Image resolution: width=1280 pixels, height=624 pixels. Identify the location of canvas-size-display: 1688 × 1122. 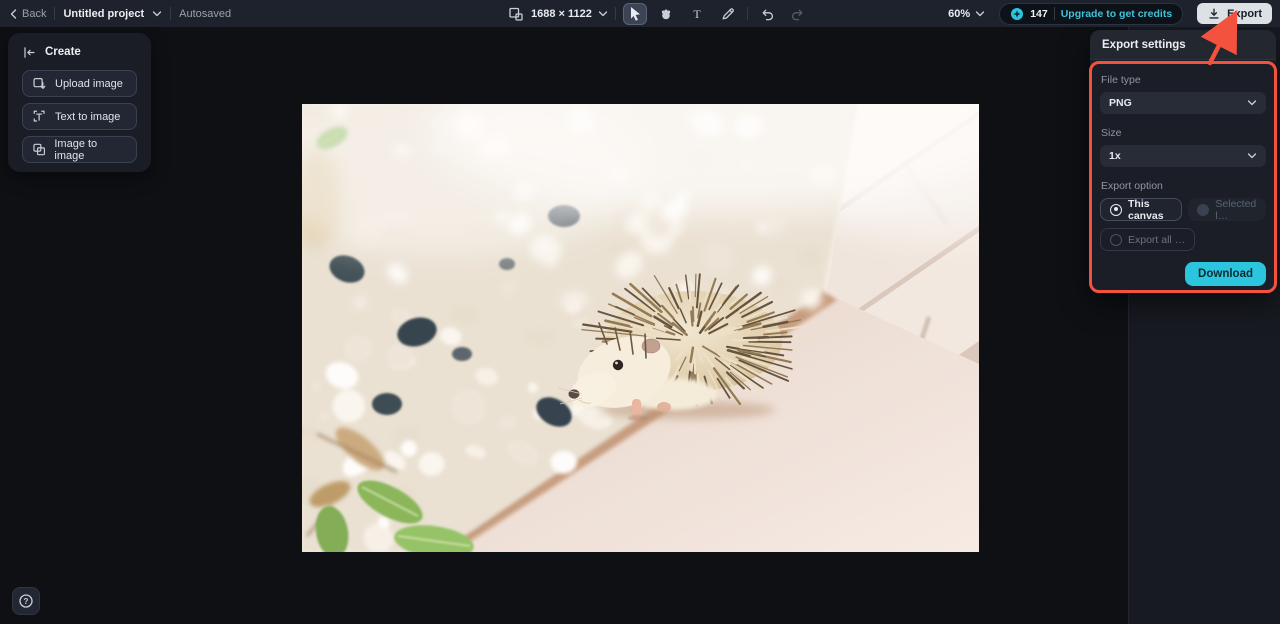
(569, 14).